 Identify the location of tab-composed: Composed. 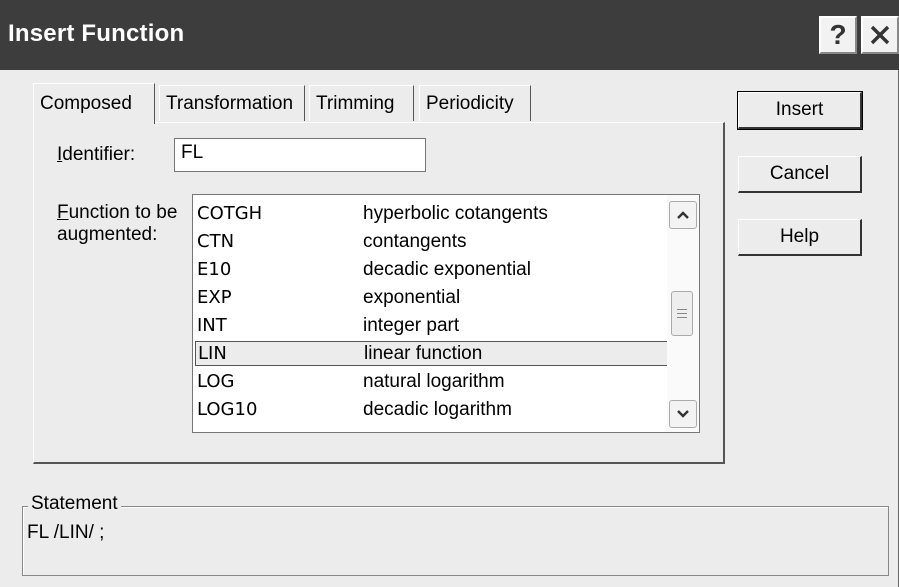
(94, 103).